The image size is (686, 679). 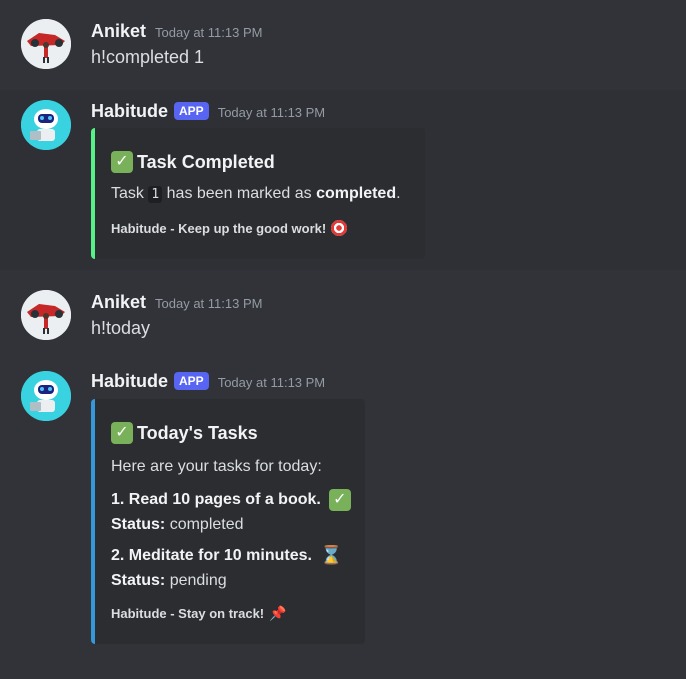 I want to click on task-title-text: 2. Meditate for 10 minutes., so click(x=211, y=555).